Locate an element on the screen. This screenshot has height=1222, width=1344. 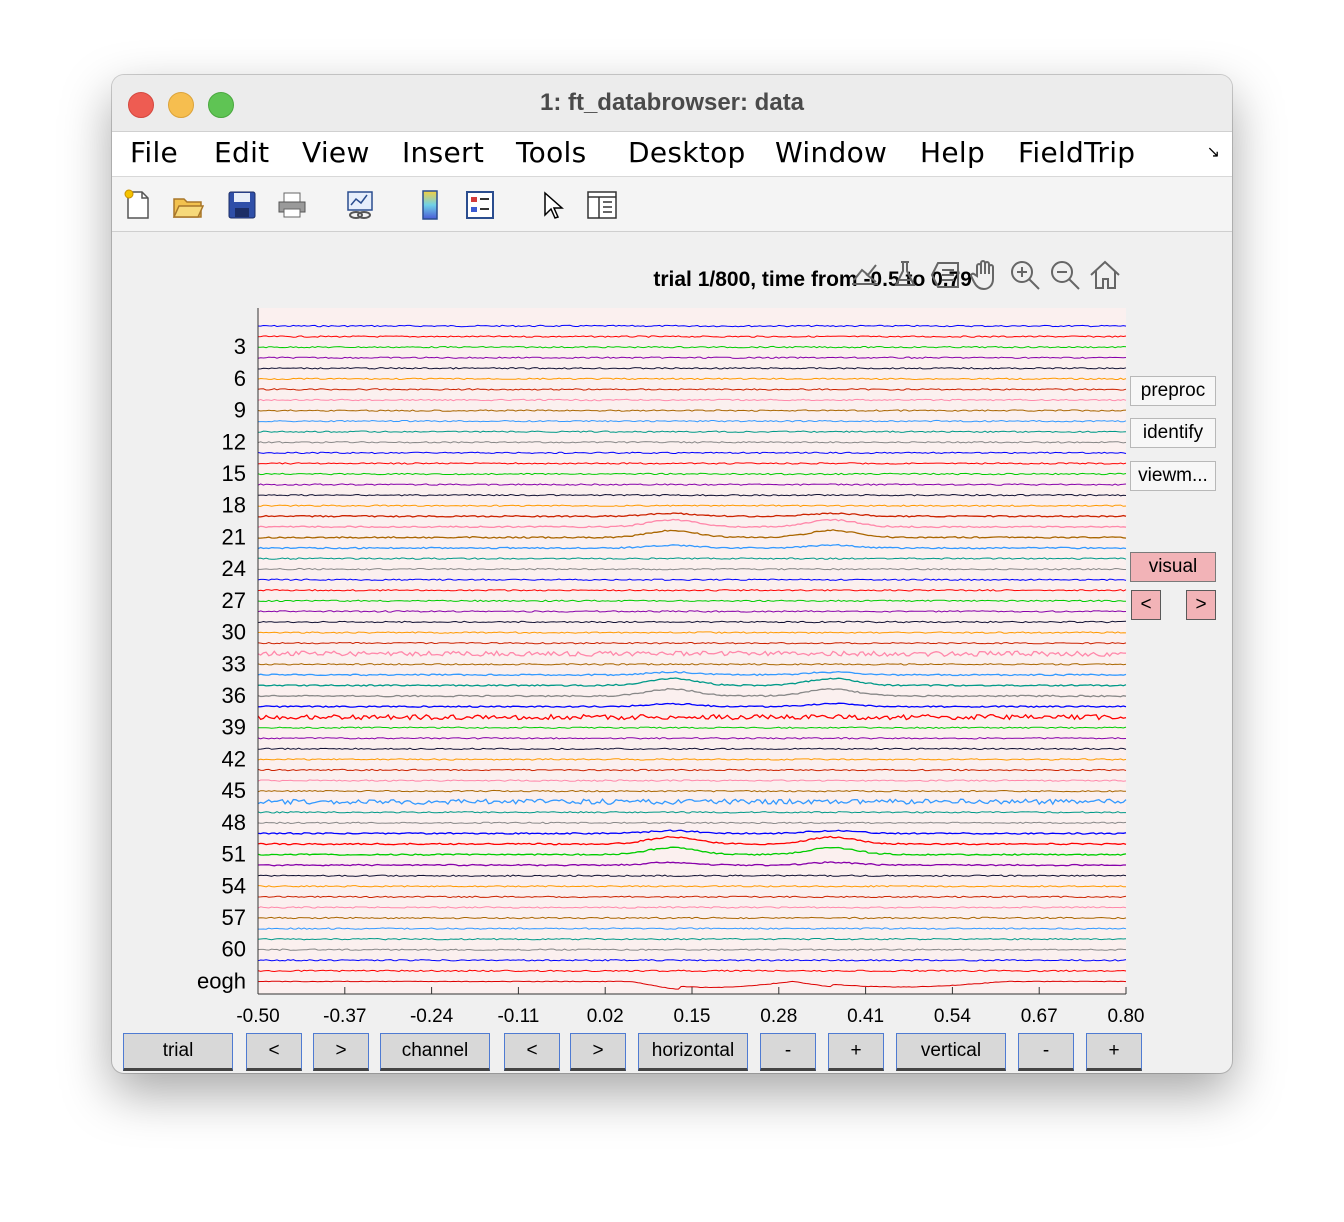
legend-icon is located at coordinates (480, 205).